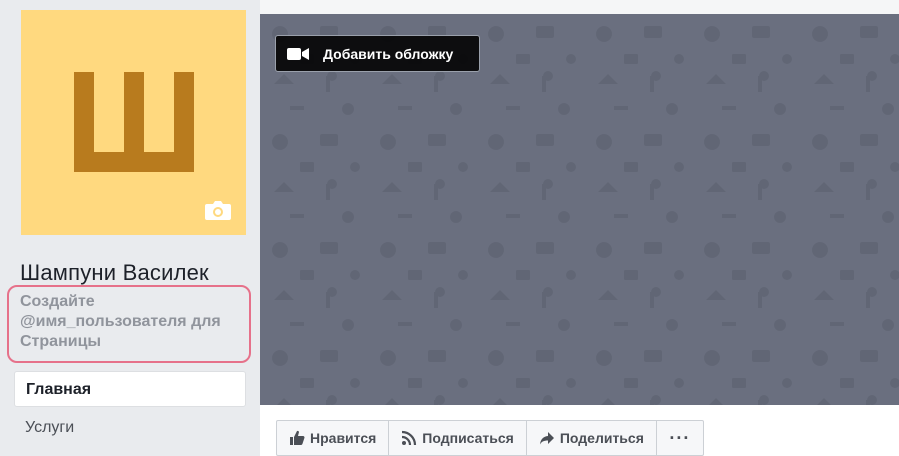  Describe the element at coordinates (120, 321) in the screenshot. I see `username-prompt-line-2: @имя_пользователя для` at that location.